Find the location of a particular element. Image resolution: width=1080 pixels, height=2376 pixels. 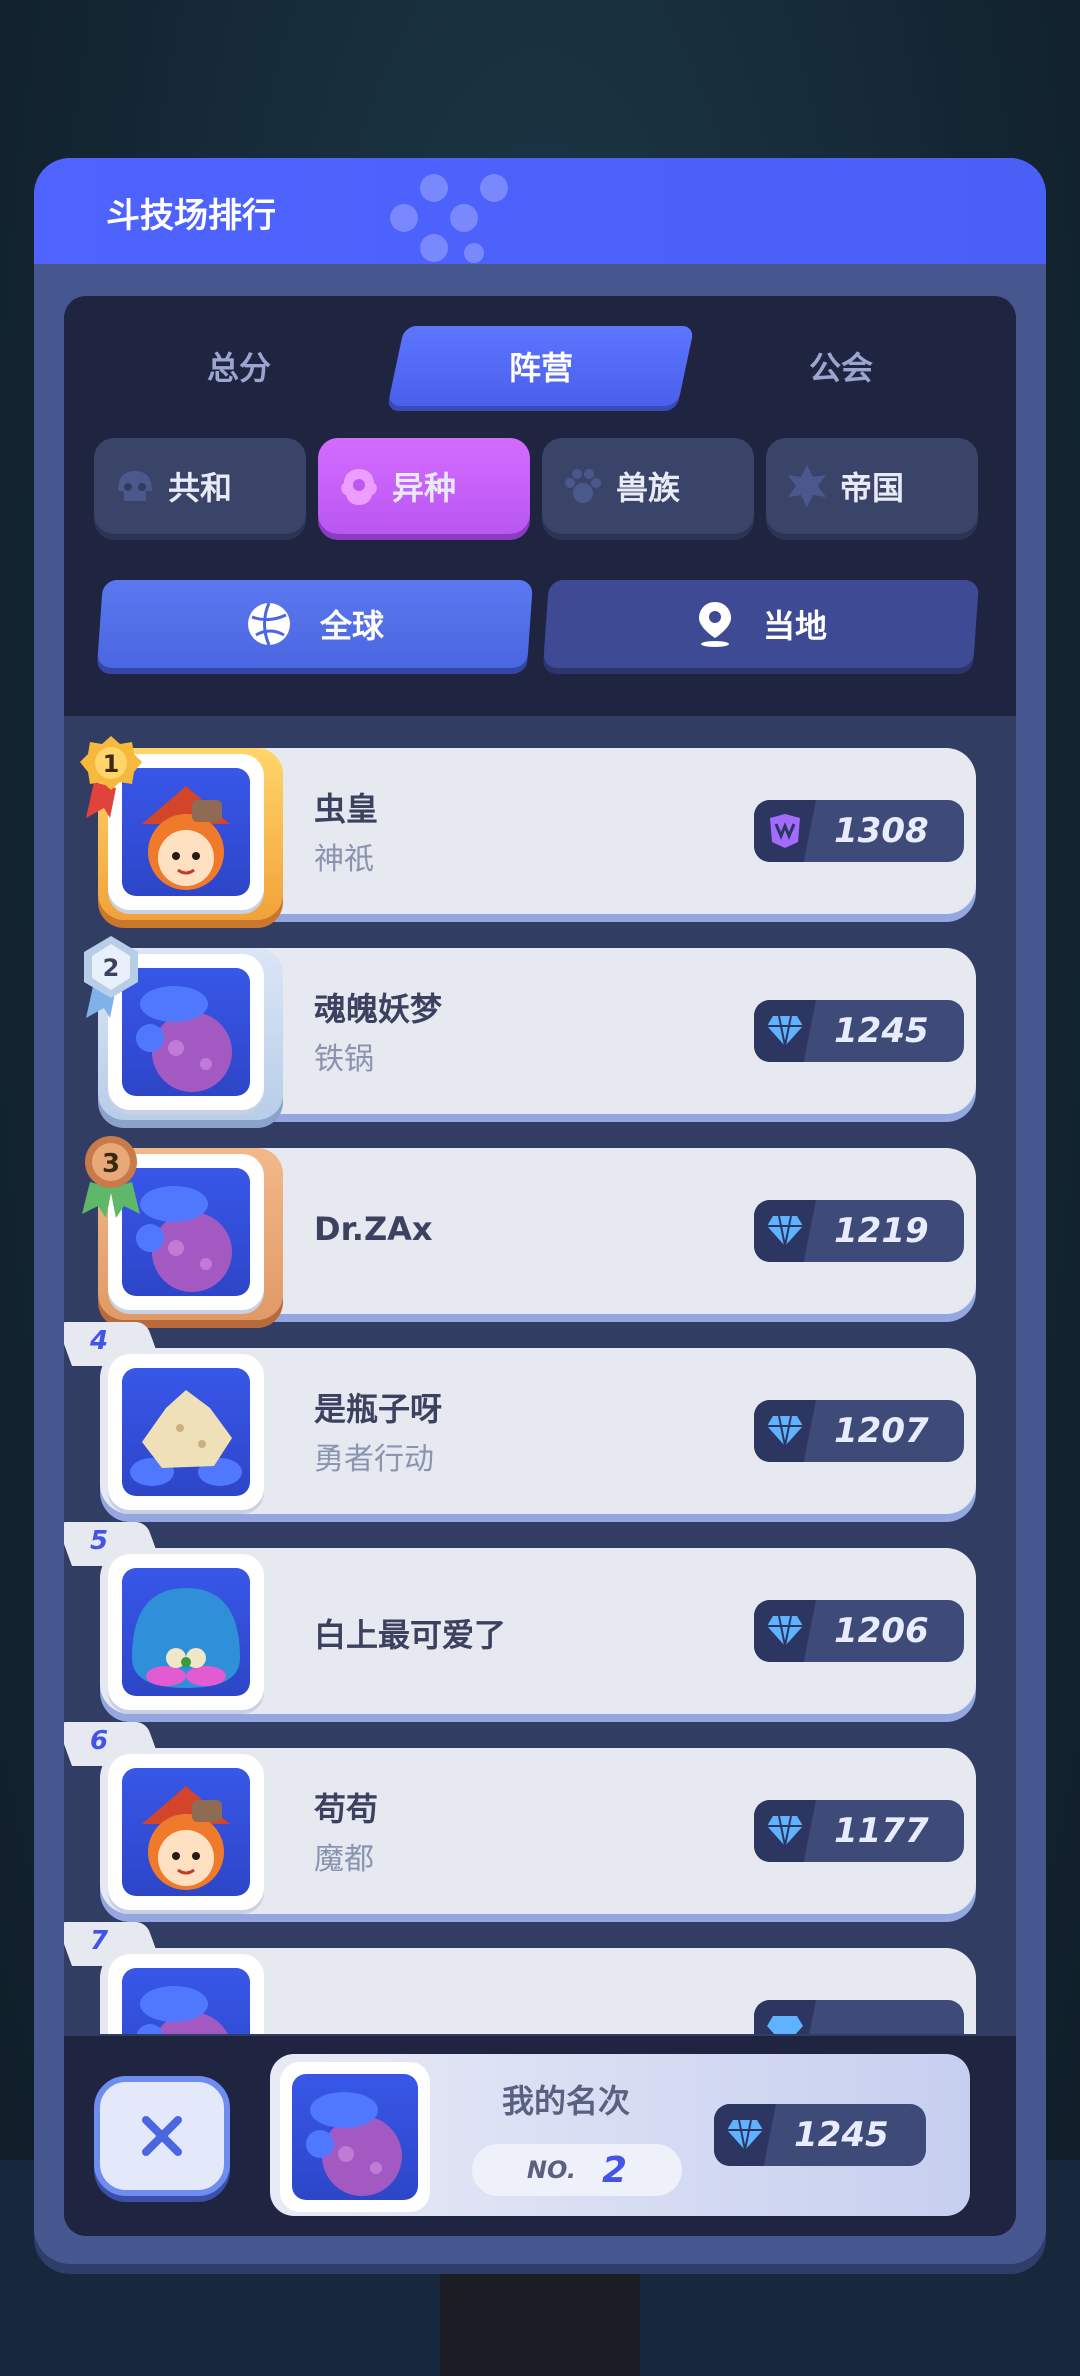

score-badge is located at coordinates (859, 2017).